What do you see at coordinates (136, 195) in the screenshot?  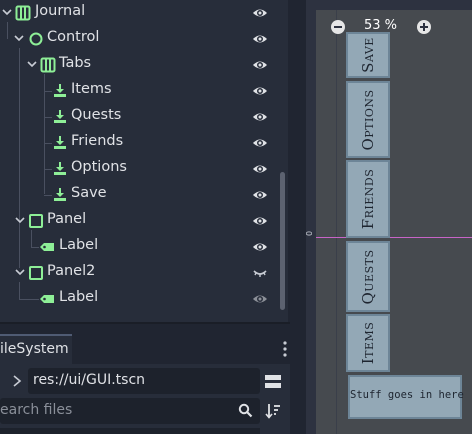 I see `tree-row-save: Save` at bounding box center [136, 195].